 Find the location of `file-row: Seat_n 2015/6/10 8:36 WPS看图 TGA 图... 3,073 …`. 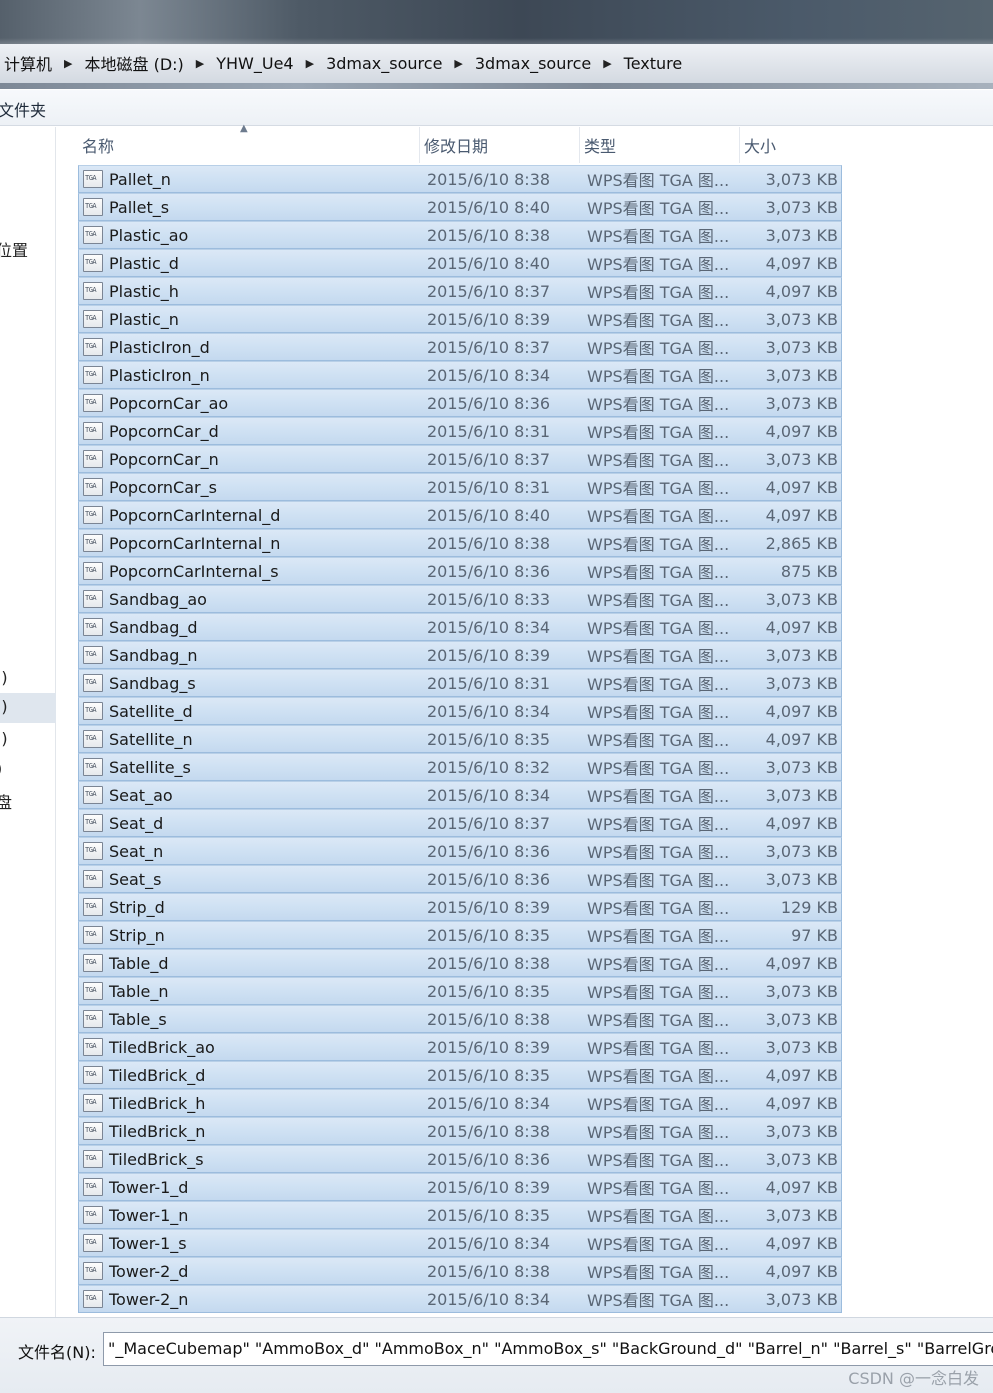

file-row: Seat_n 2015/6/10 8:36 WPS看图 TGA 图... 3,073 … is located at coordinates (460, 851).